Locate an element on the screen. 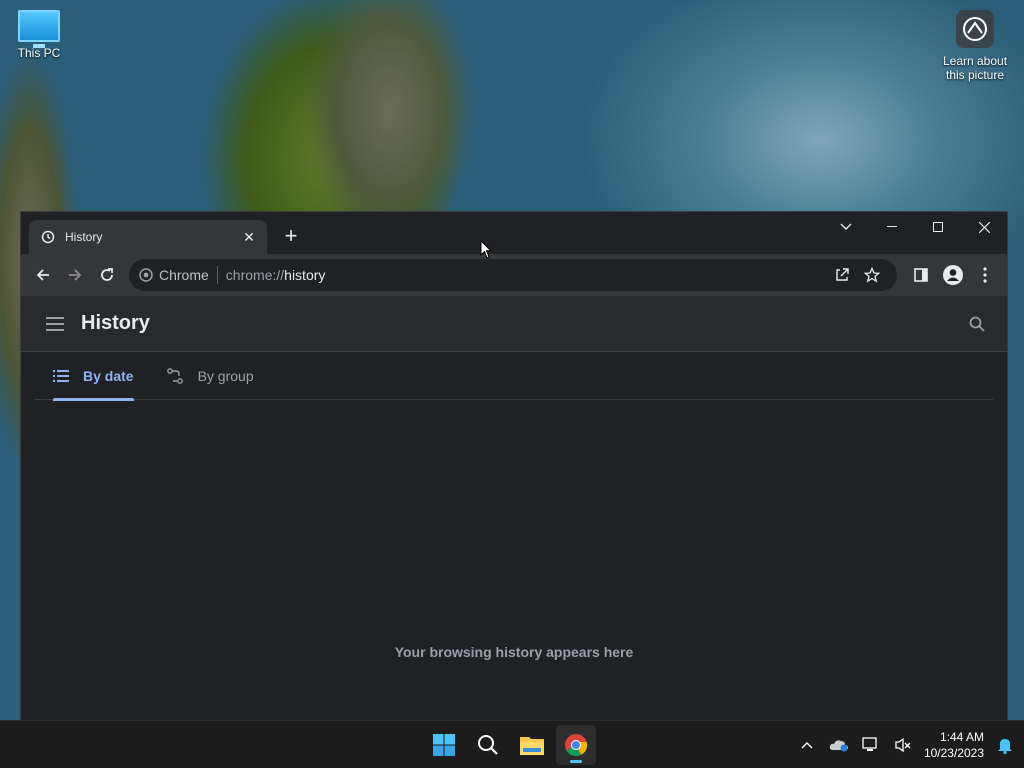  chrome-icon is located at coordinates (576, 745).